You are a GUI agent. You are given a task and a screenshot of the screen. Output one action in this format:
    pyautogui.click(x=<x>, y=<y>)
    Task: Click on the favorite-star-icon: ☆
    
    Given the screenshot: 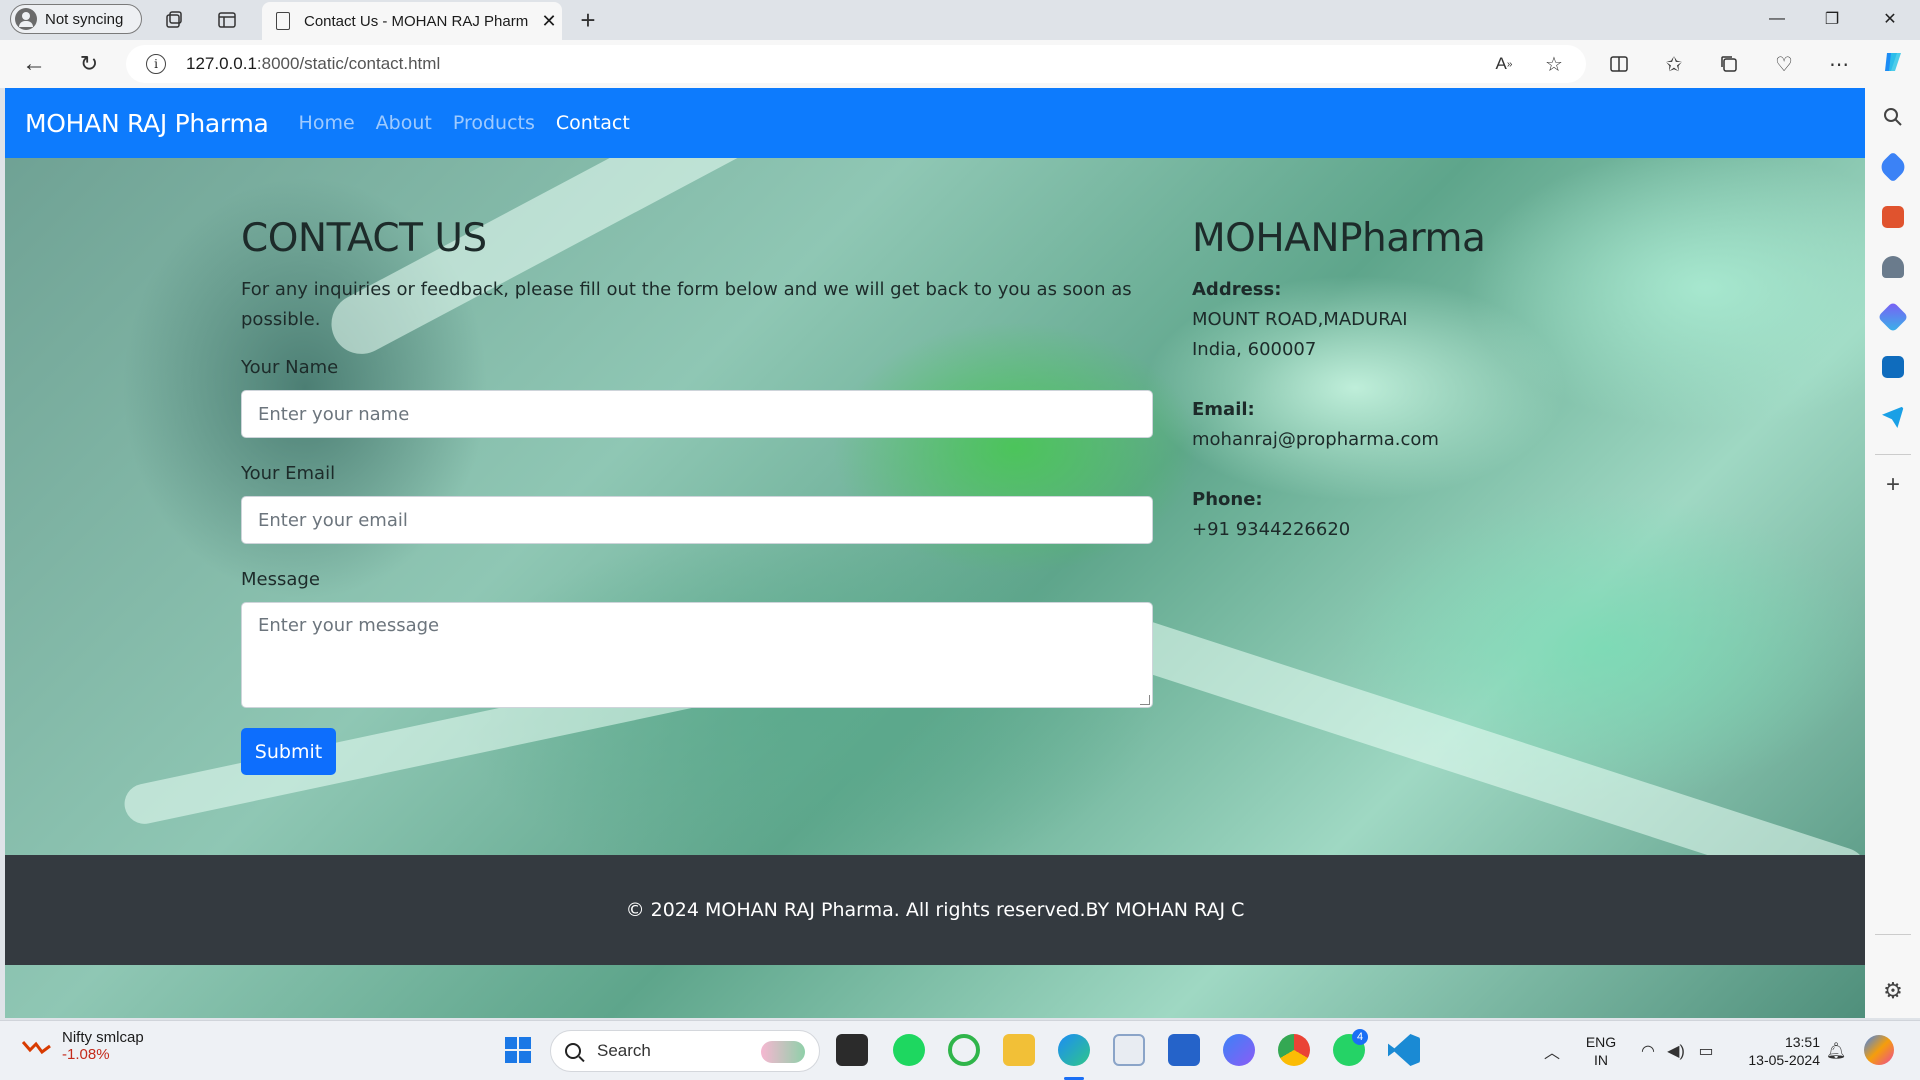 What is the action you would take?
    pyautogui.click(x=1554, y=64)
    